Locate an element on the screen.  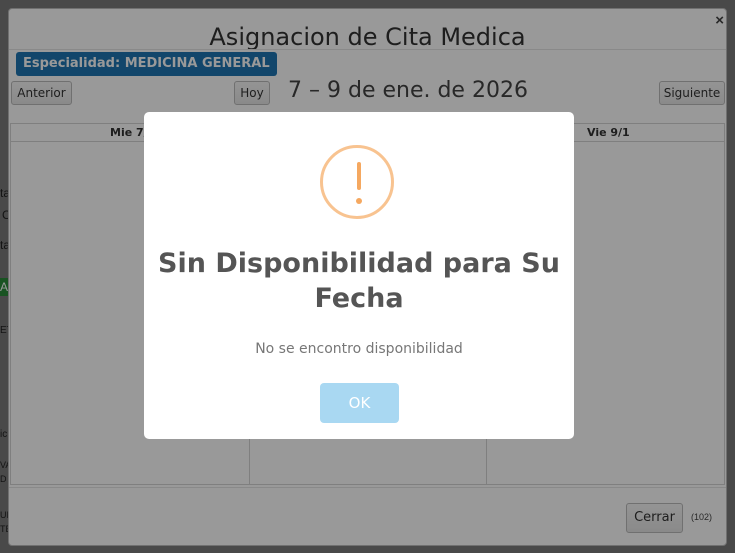
warning-icon is located at coordinates (357, 182).